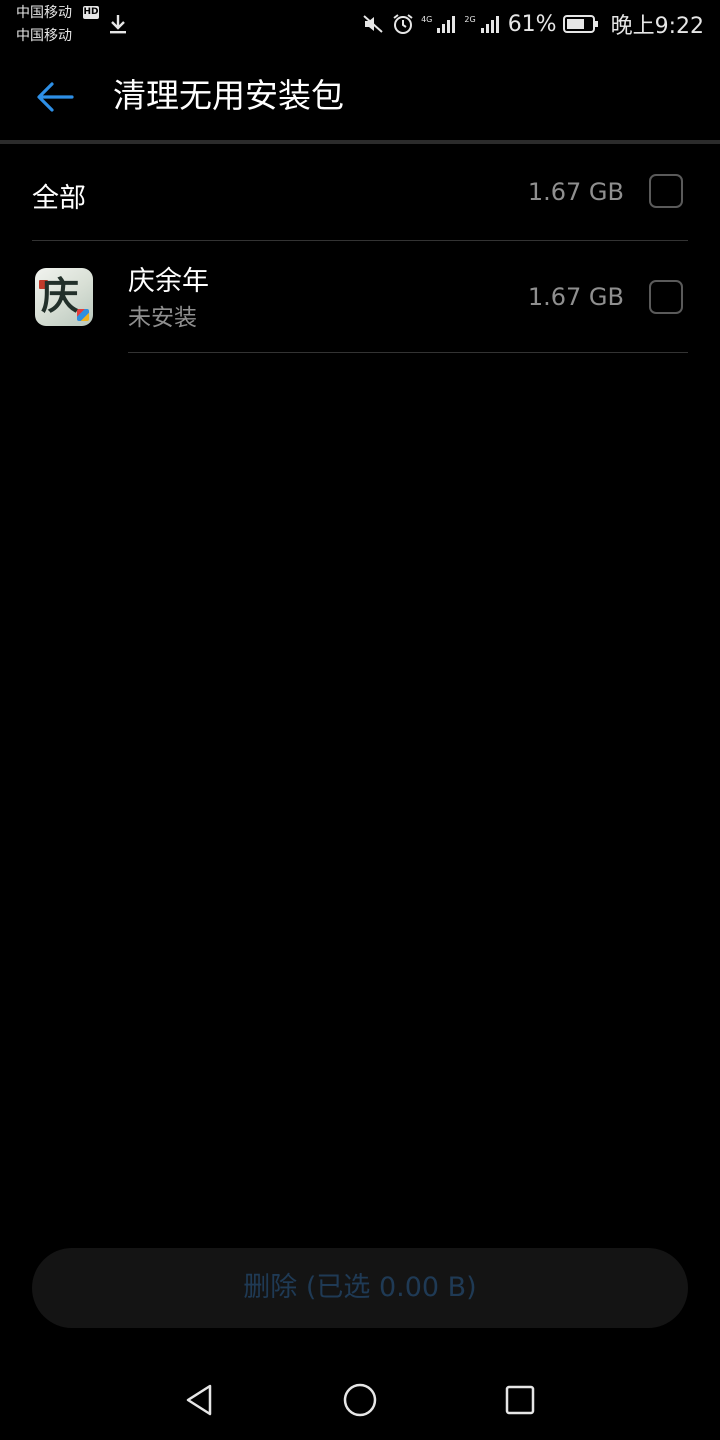  I want to click on nav-back-triangle-icon, so click(200, 1400).